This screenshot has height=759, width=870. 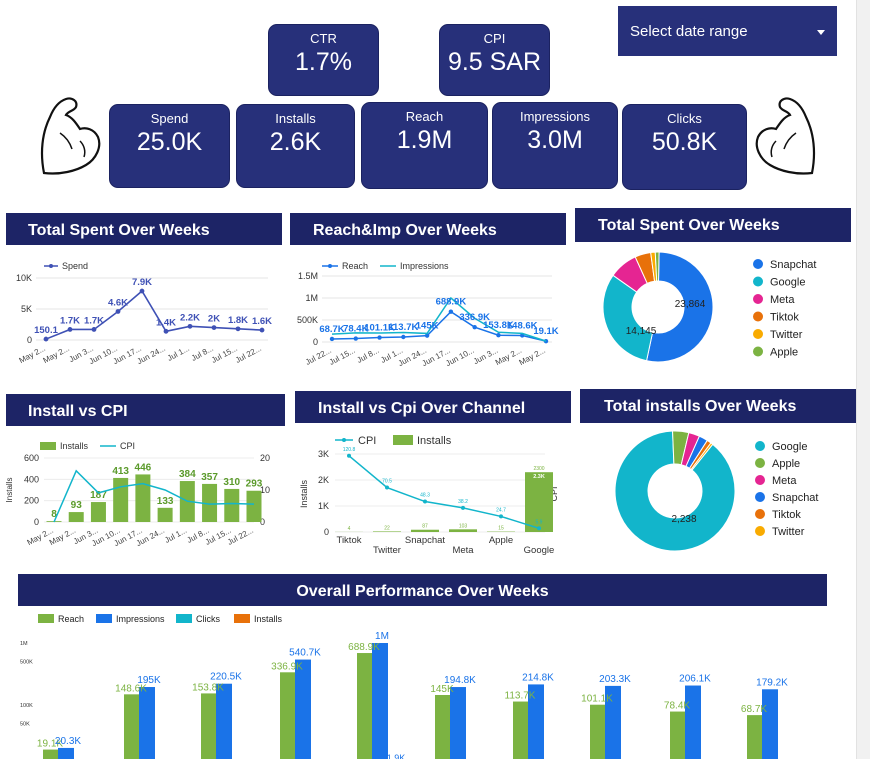 I want to click on kpi-installs: Installs 2.6K, so click(x=295, y=146).